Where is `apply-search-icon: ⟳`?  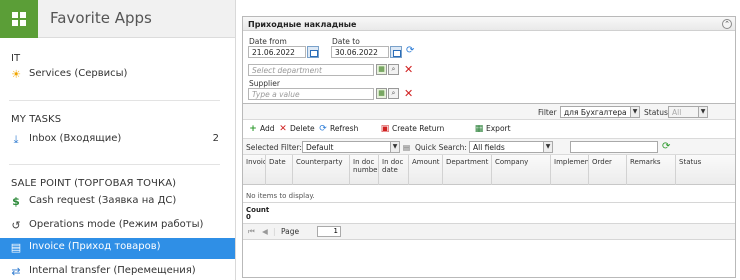
apply-search-icon: ⟳ is located at coordinates (666, 146).